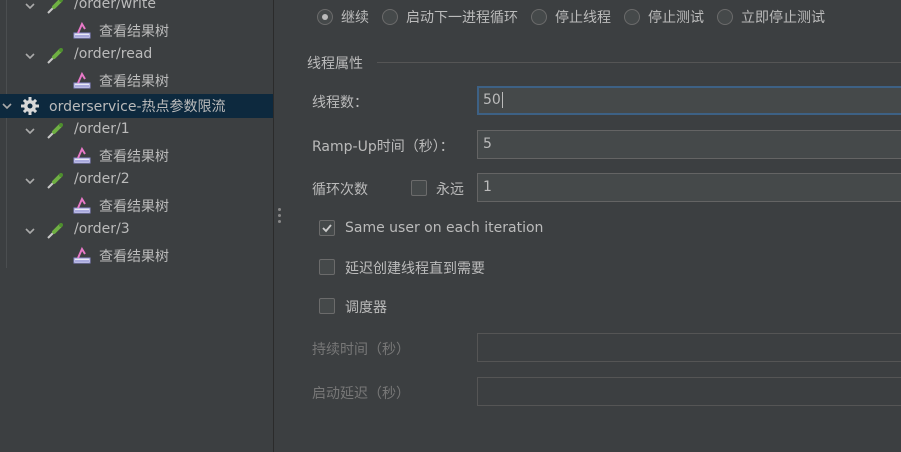 This screenshot has width=901, height=452. What do you see at coordinates (689, 144) in the screenshot?
I see `ramp-up-input: 5` at bounding box center [689, 144].